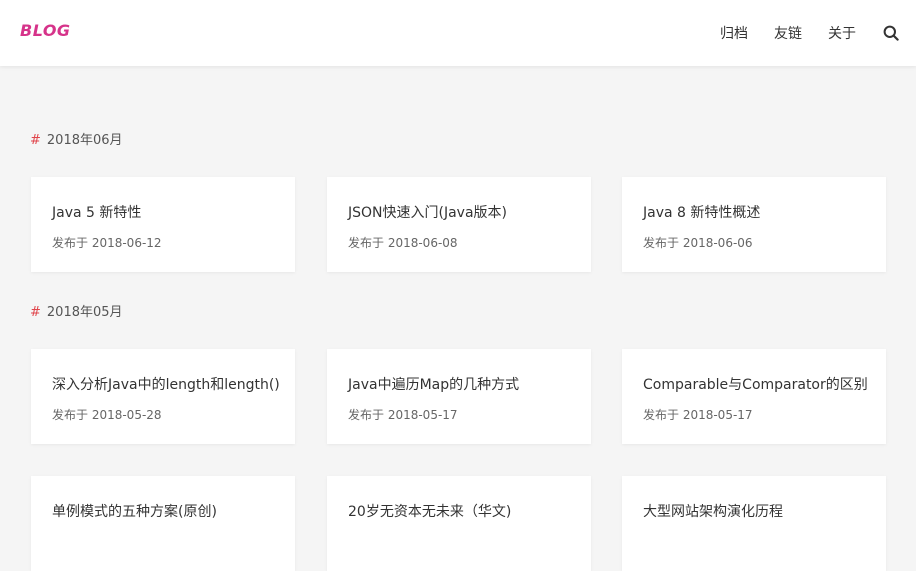  What do you see at coordinates (734, 33) in the screenshot?
I see `nav-archive: 归档` at bounding box center [734, 33].